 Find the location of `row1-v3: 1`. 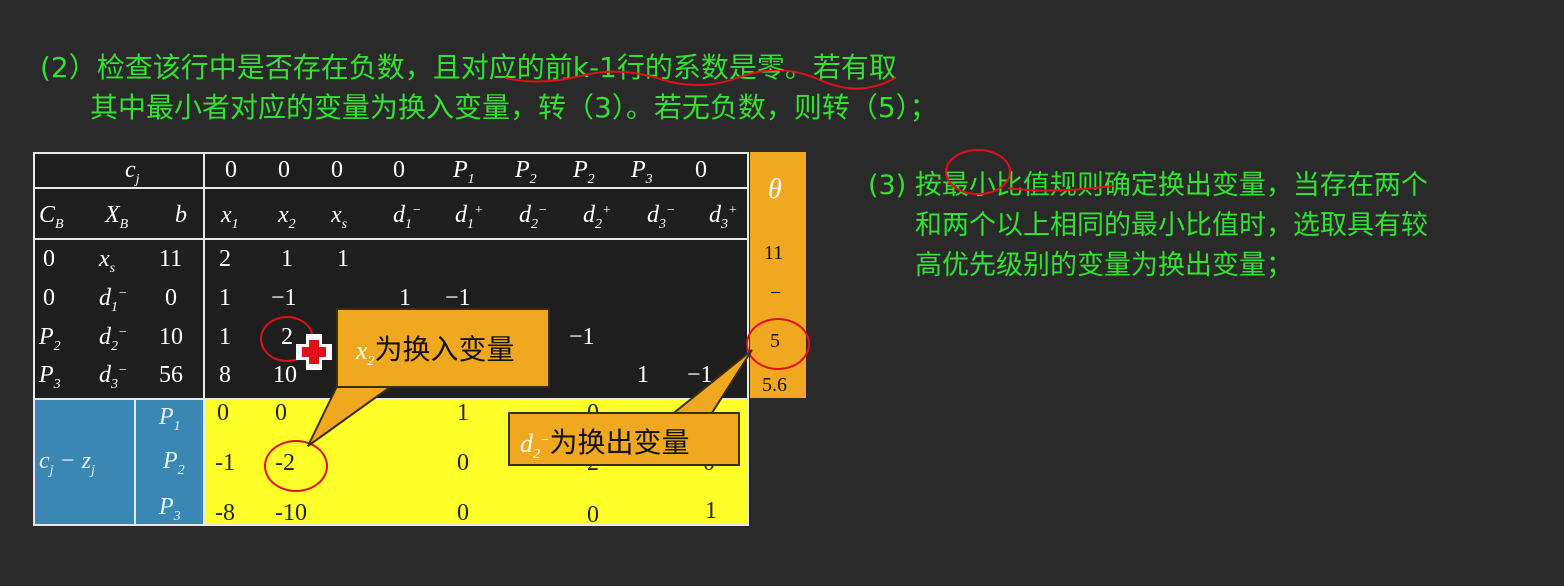

row1-v3: 1 is located at coordinates (343, 259).